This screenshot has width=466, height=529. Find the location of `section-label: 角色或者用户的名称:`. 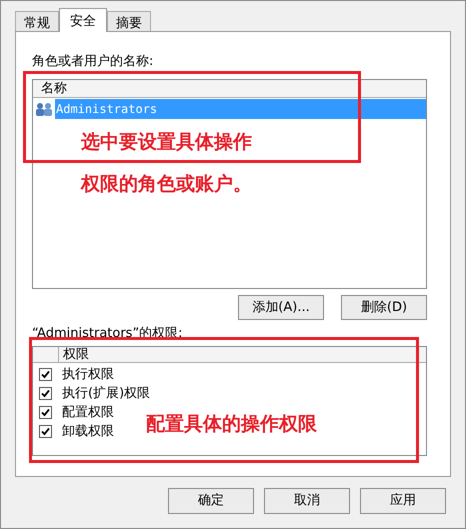

section-label: 角色或者用户的名称: is located at coordinates (93, 62).